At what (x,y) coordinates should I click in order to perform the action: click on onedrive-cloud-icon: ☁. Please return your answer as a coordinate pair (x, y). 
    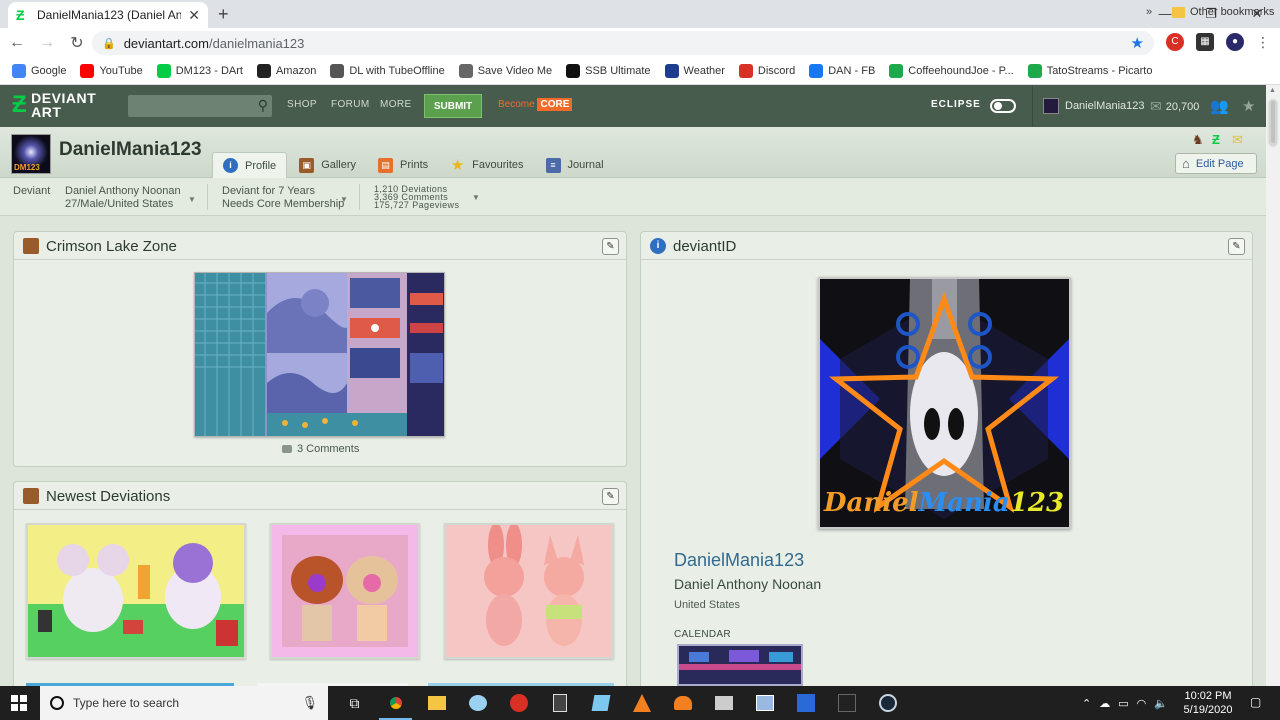
    Looking at the image, I should click on (1104, 703).